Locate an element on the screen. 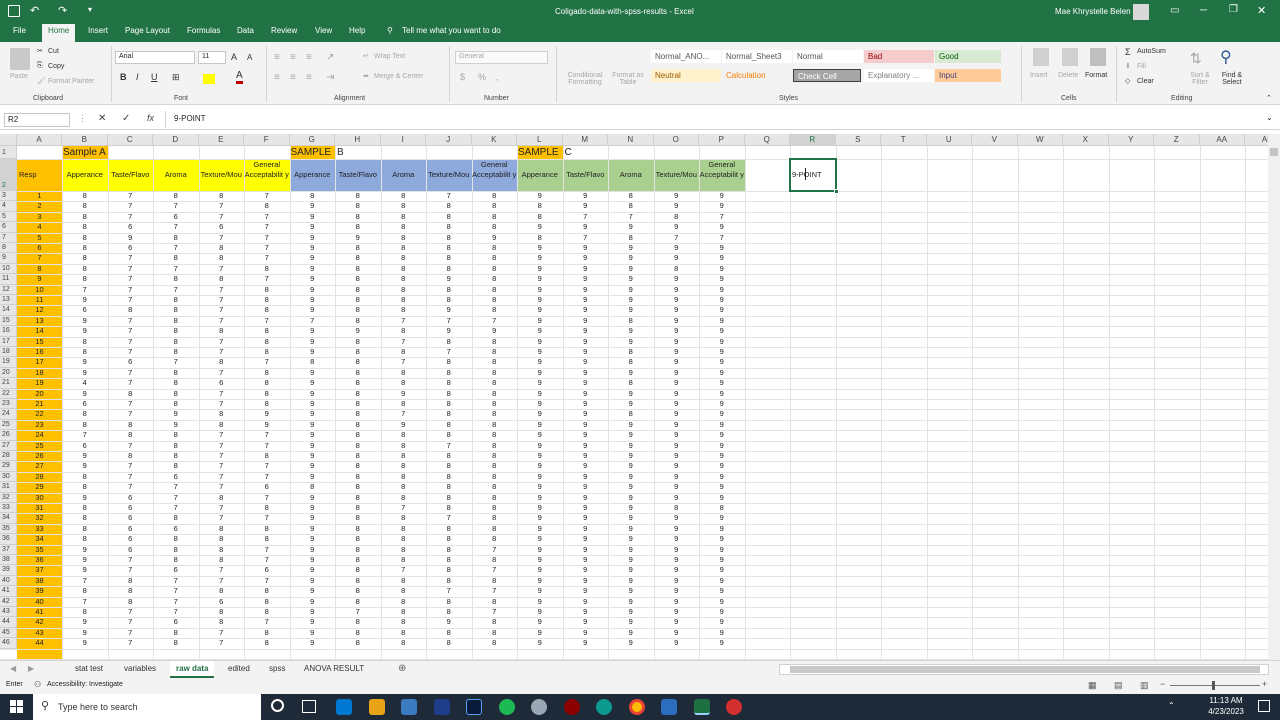 The height and width of the screenshot is (720, 1280). notifications-icon is located at coordinates (1264, 706).